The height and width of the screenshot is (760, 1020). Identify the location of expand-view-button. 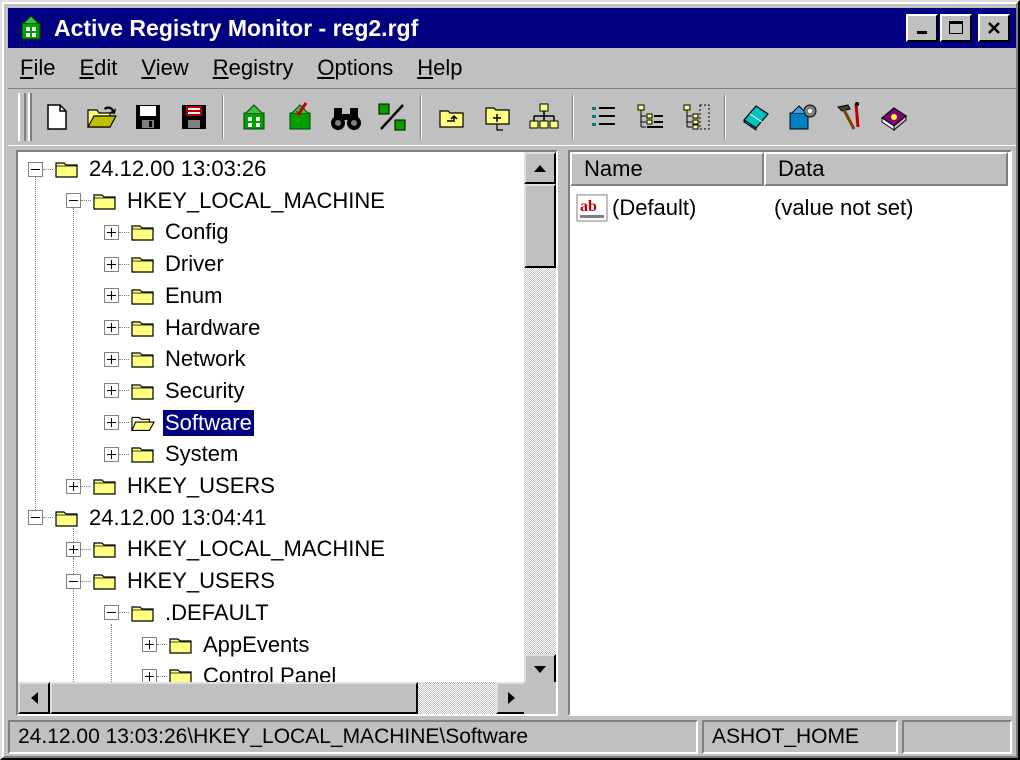
(696, 117).